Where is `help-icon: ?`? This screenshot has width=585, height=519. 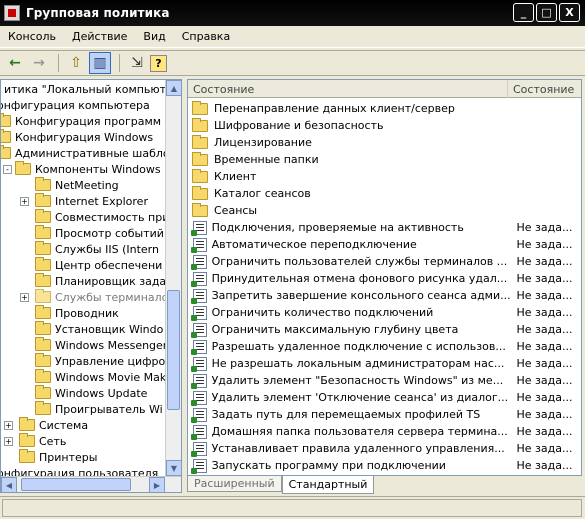
help-icon: ? is located at coordinates (158, 63).